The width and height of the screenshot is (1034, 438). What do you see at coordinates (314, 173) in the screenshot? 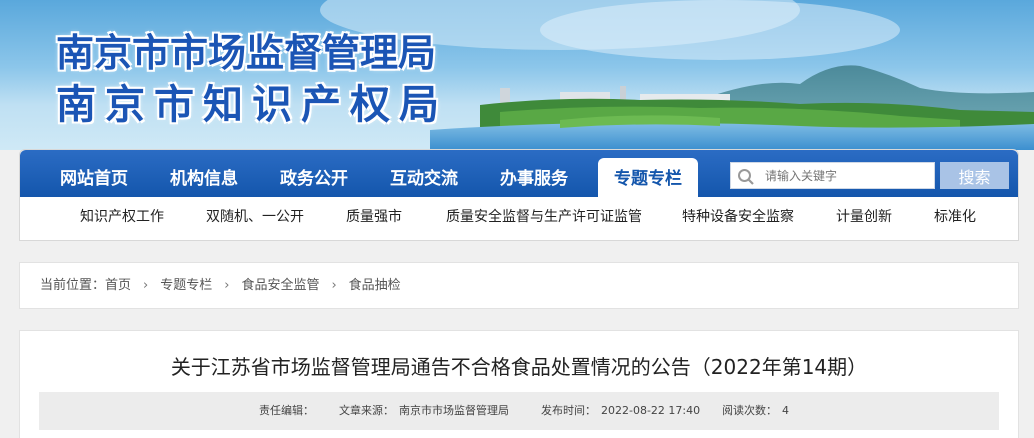
I see `nav-item-public-affairs: 政务公开` at bounding box center [314, 173].